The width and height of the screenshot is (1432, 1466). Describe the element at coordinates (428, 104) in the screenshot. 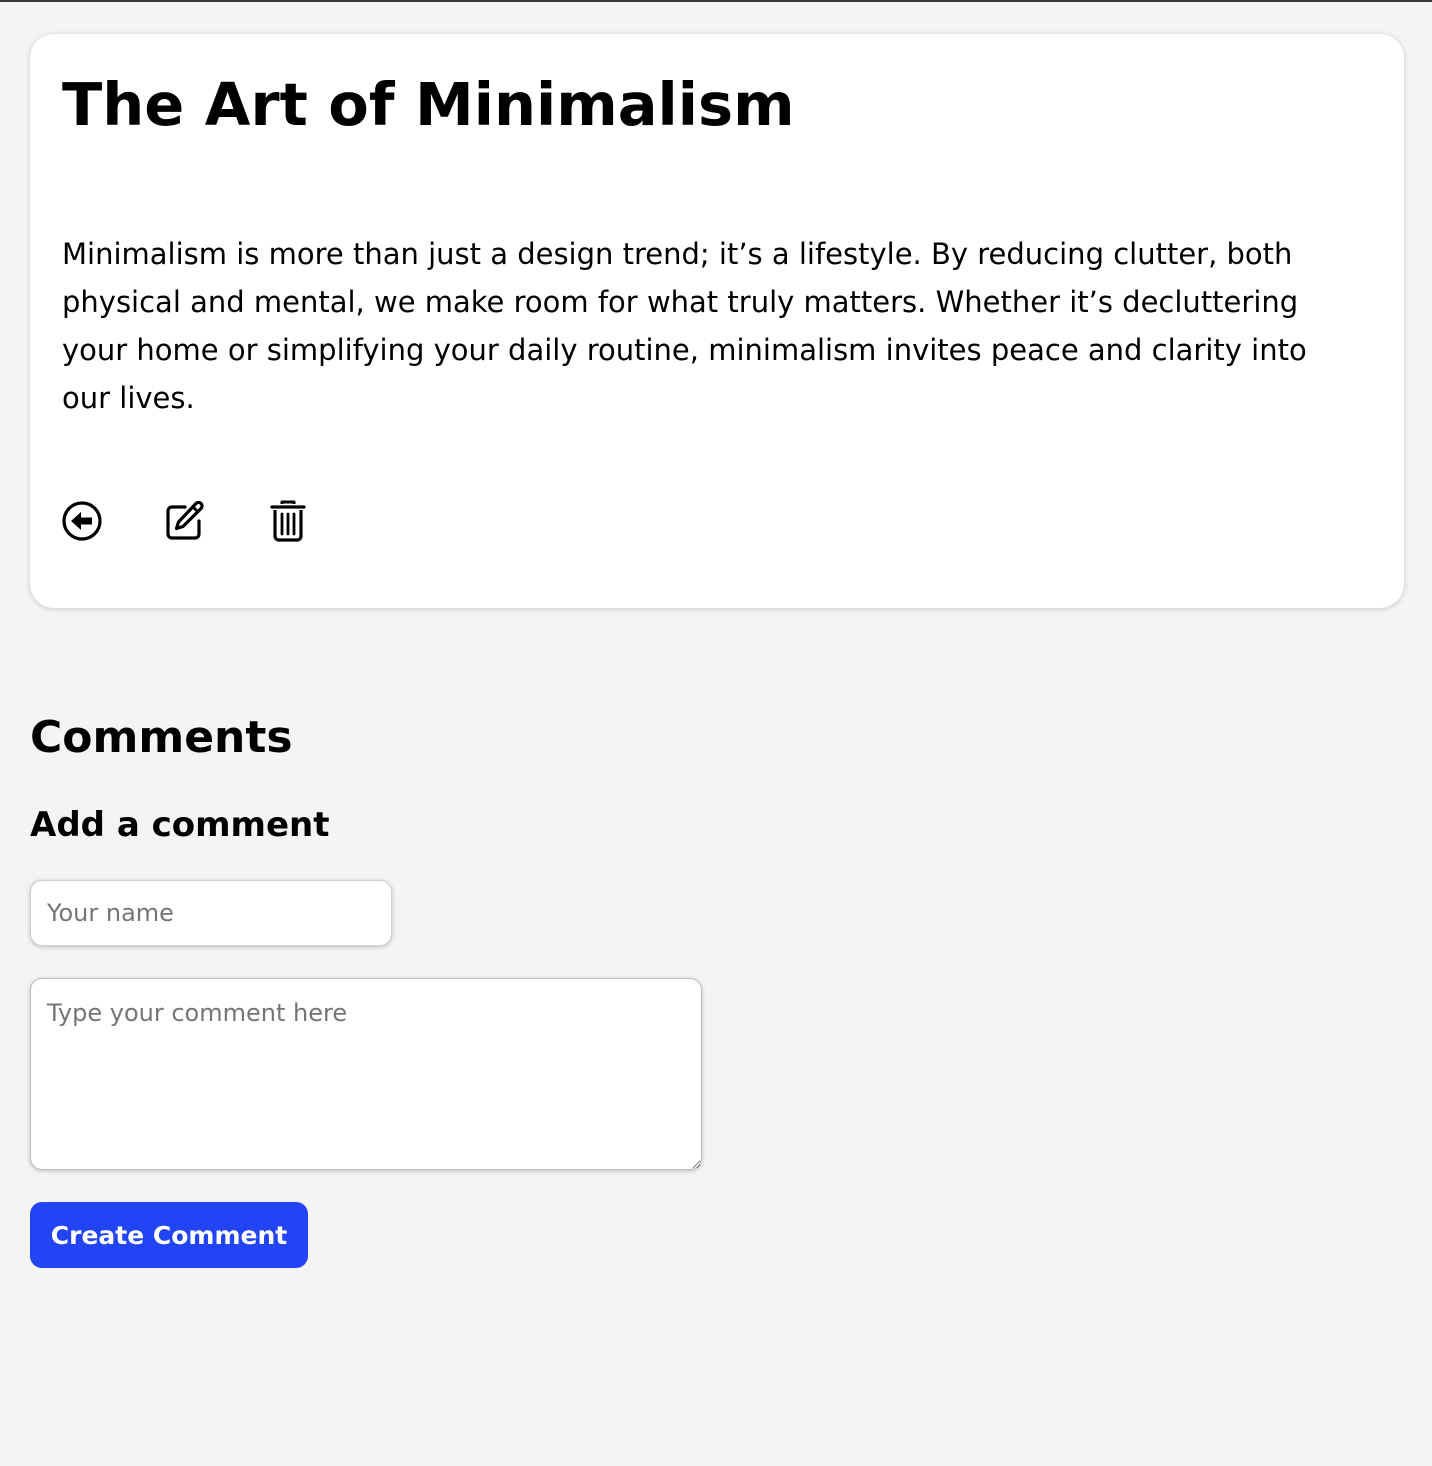

I see `post-title: The Art of Minimalism` at that location.